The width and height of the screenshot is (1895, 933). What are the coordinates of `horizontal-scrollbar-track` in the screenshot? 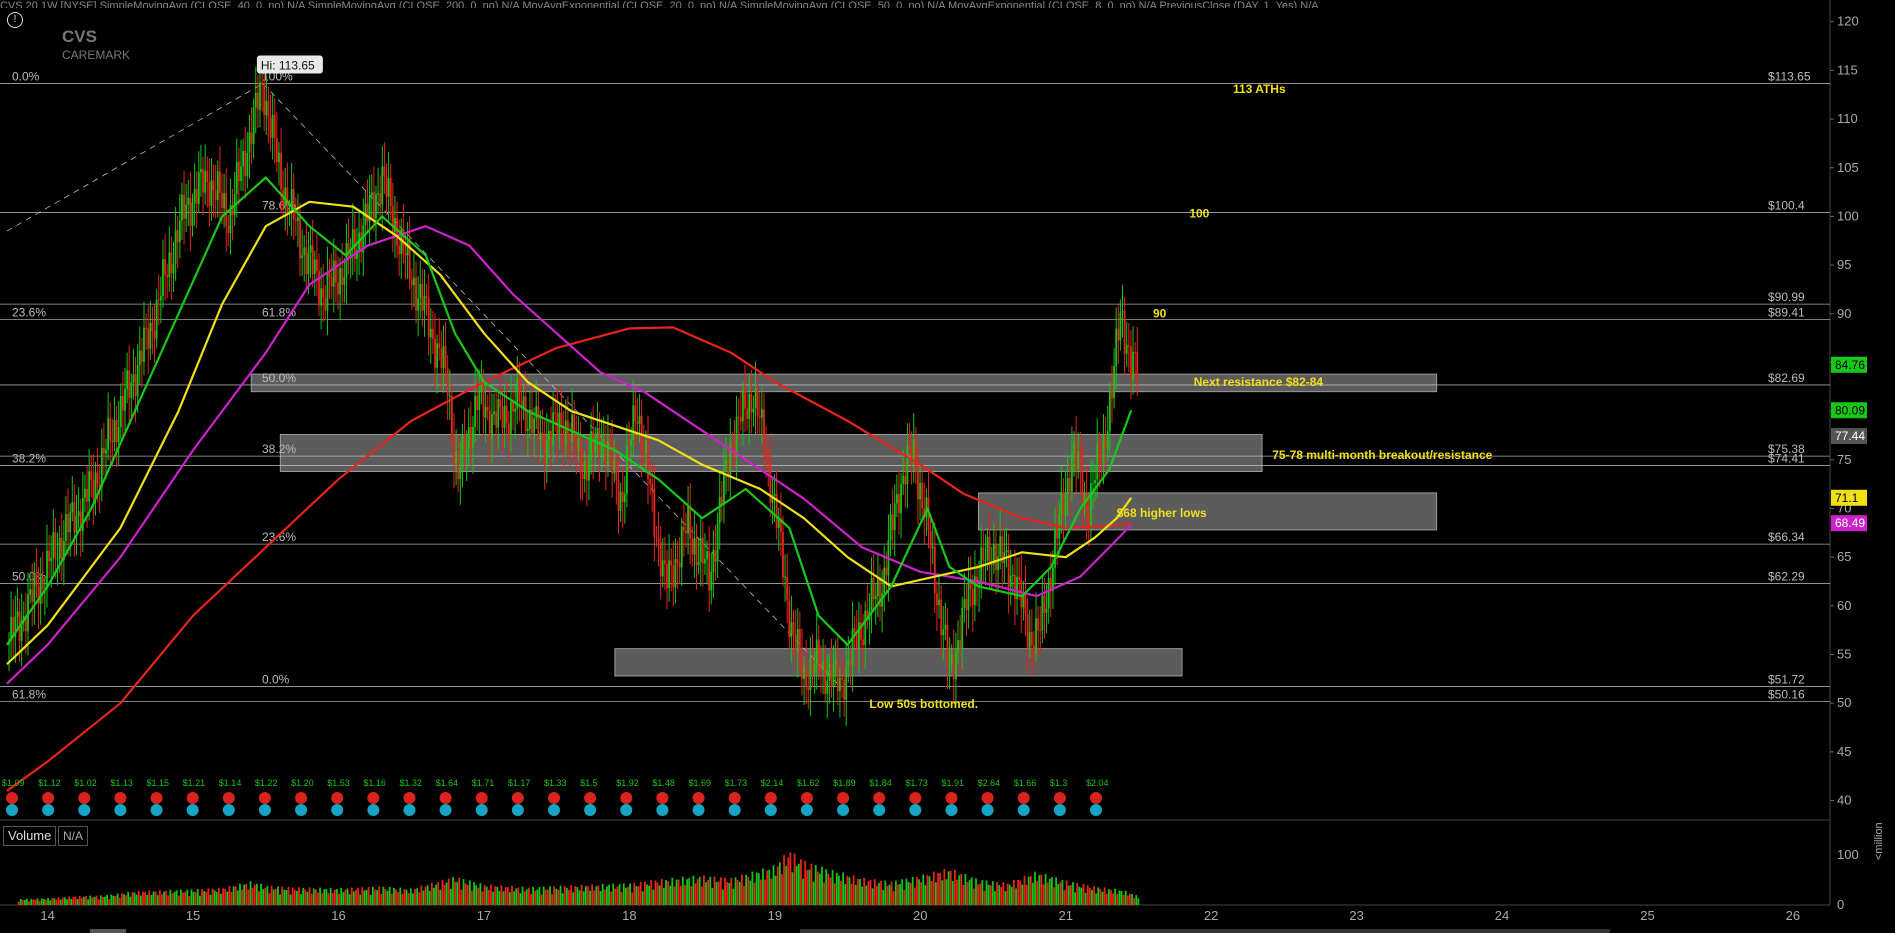 It's located at (1205, 931).